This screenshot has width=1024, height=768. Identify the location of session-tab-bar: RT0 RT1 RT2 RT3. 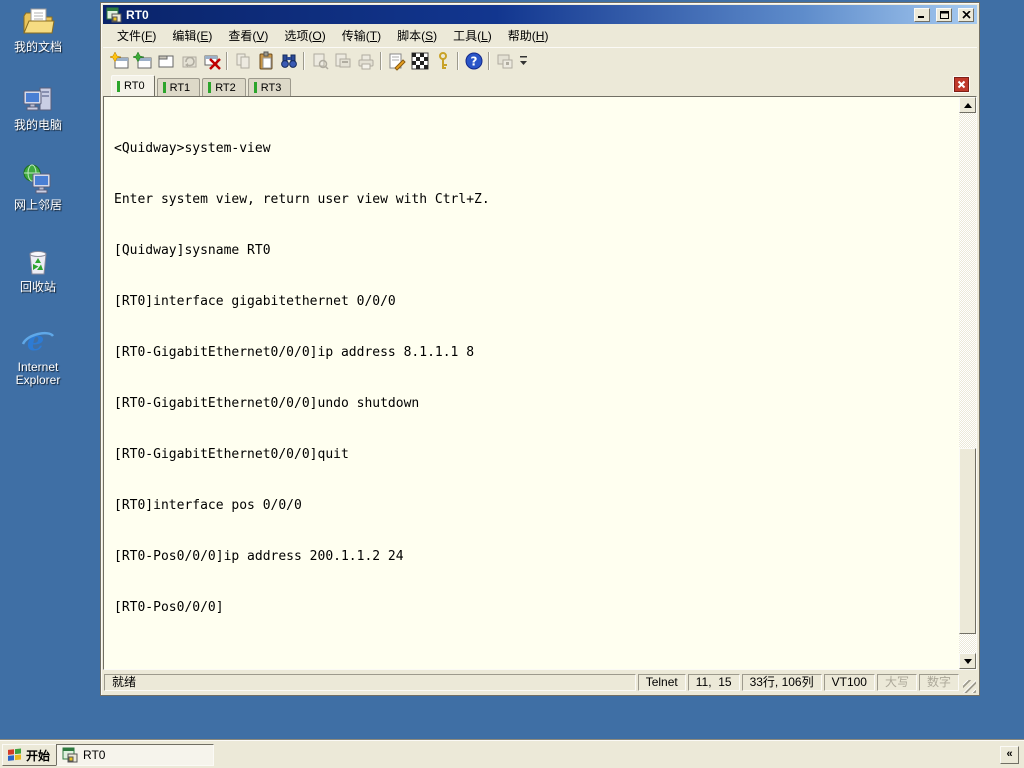
(540, 85).